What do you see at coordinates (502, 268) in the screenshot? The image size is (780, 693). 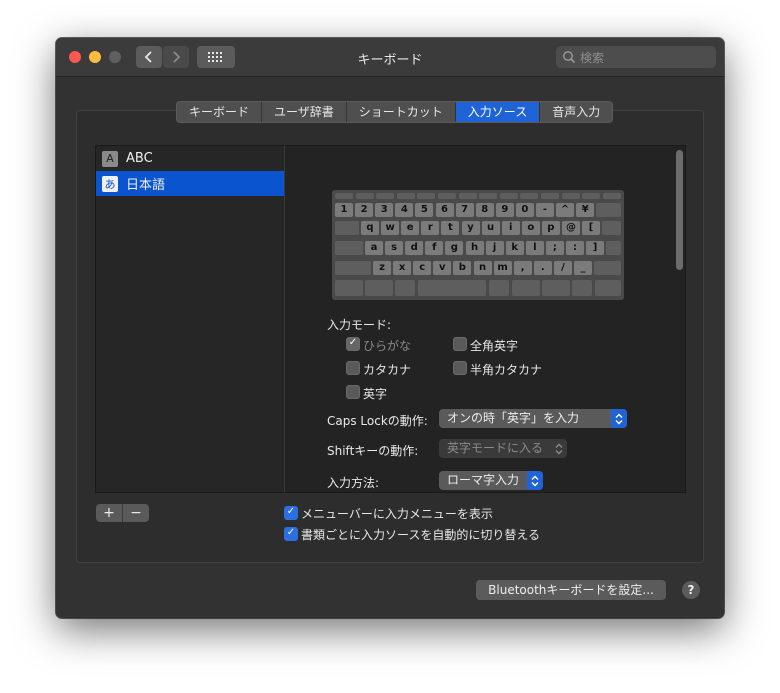 I see `keycap: m` at bounding box center [502, 268].